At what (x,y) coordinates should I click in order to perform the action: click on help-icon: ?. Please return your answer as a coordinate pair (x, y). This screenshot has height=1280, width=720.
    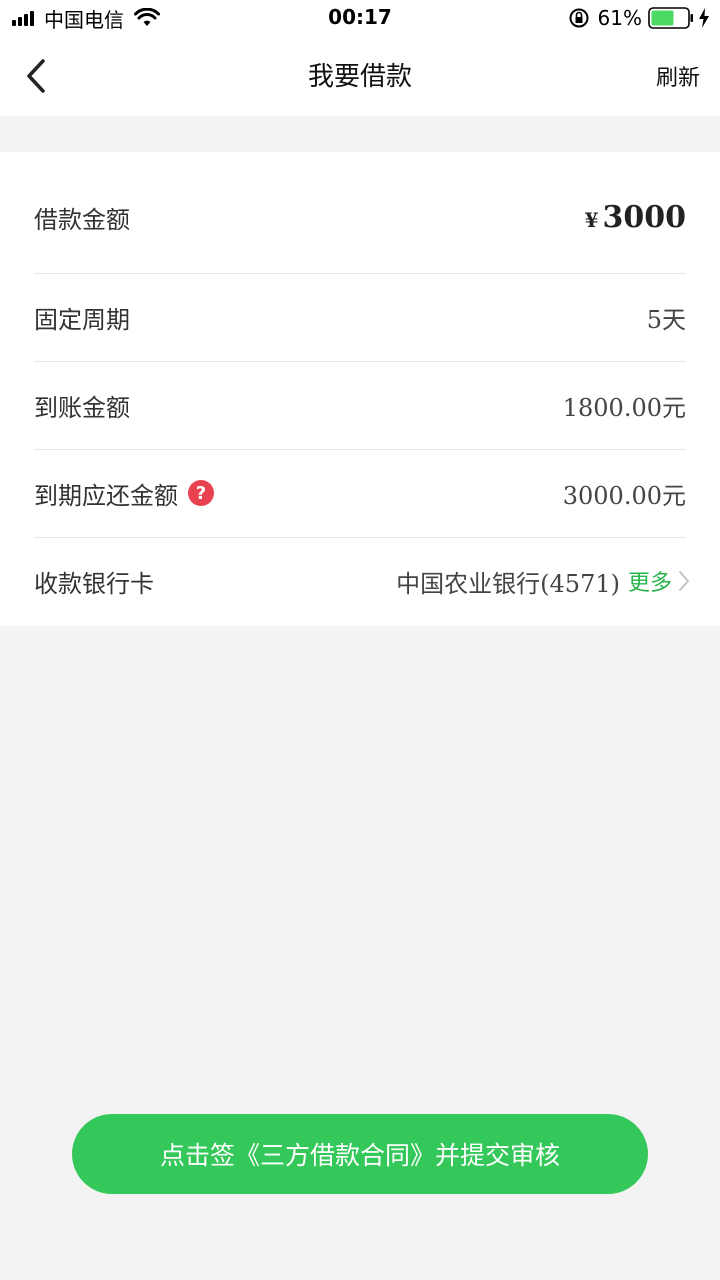
    Looking at the image, I should click on (201, 493).